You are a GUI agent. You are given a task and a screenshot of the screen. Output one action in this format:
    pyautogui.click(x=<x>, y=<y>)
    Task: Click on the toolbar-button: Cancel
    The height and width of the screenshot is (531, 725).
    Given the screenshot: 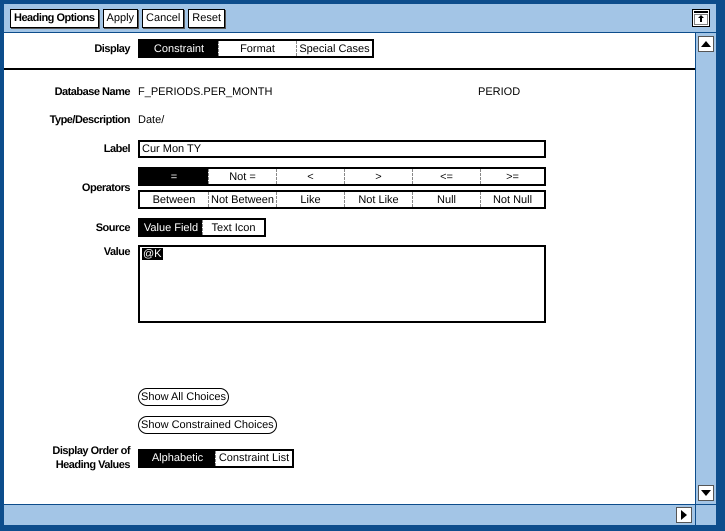 What is the action you would take?
    pyautogui.click(x=163, y=18)
    